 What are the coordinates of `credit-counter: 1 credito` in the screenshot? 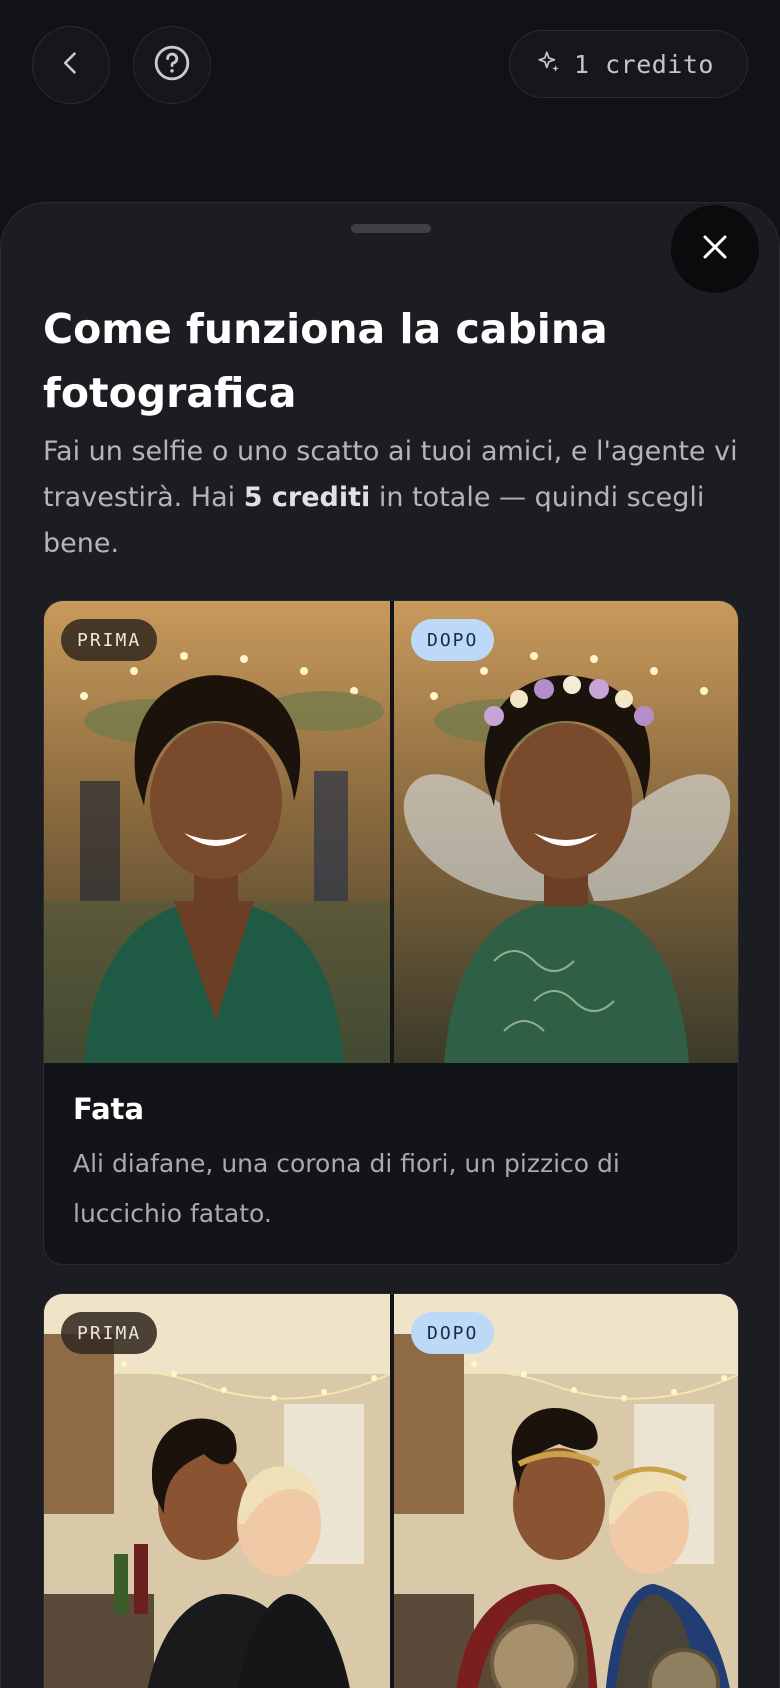 It's located at (628, 64).